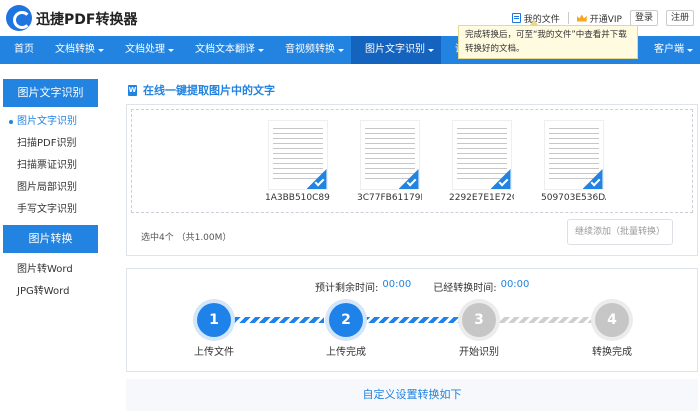 This screenshot has width=700, height=411. I want to click on add-more-button: 继续添加（批量转换）, so click(620, 232).